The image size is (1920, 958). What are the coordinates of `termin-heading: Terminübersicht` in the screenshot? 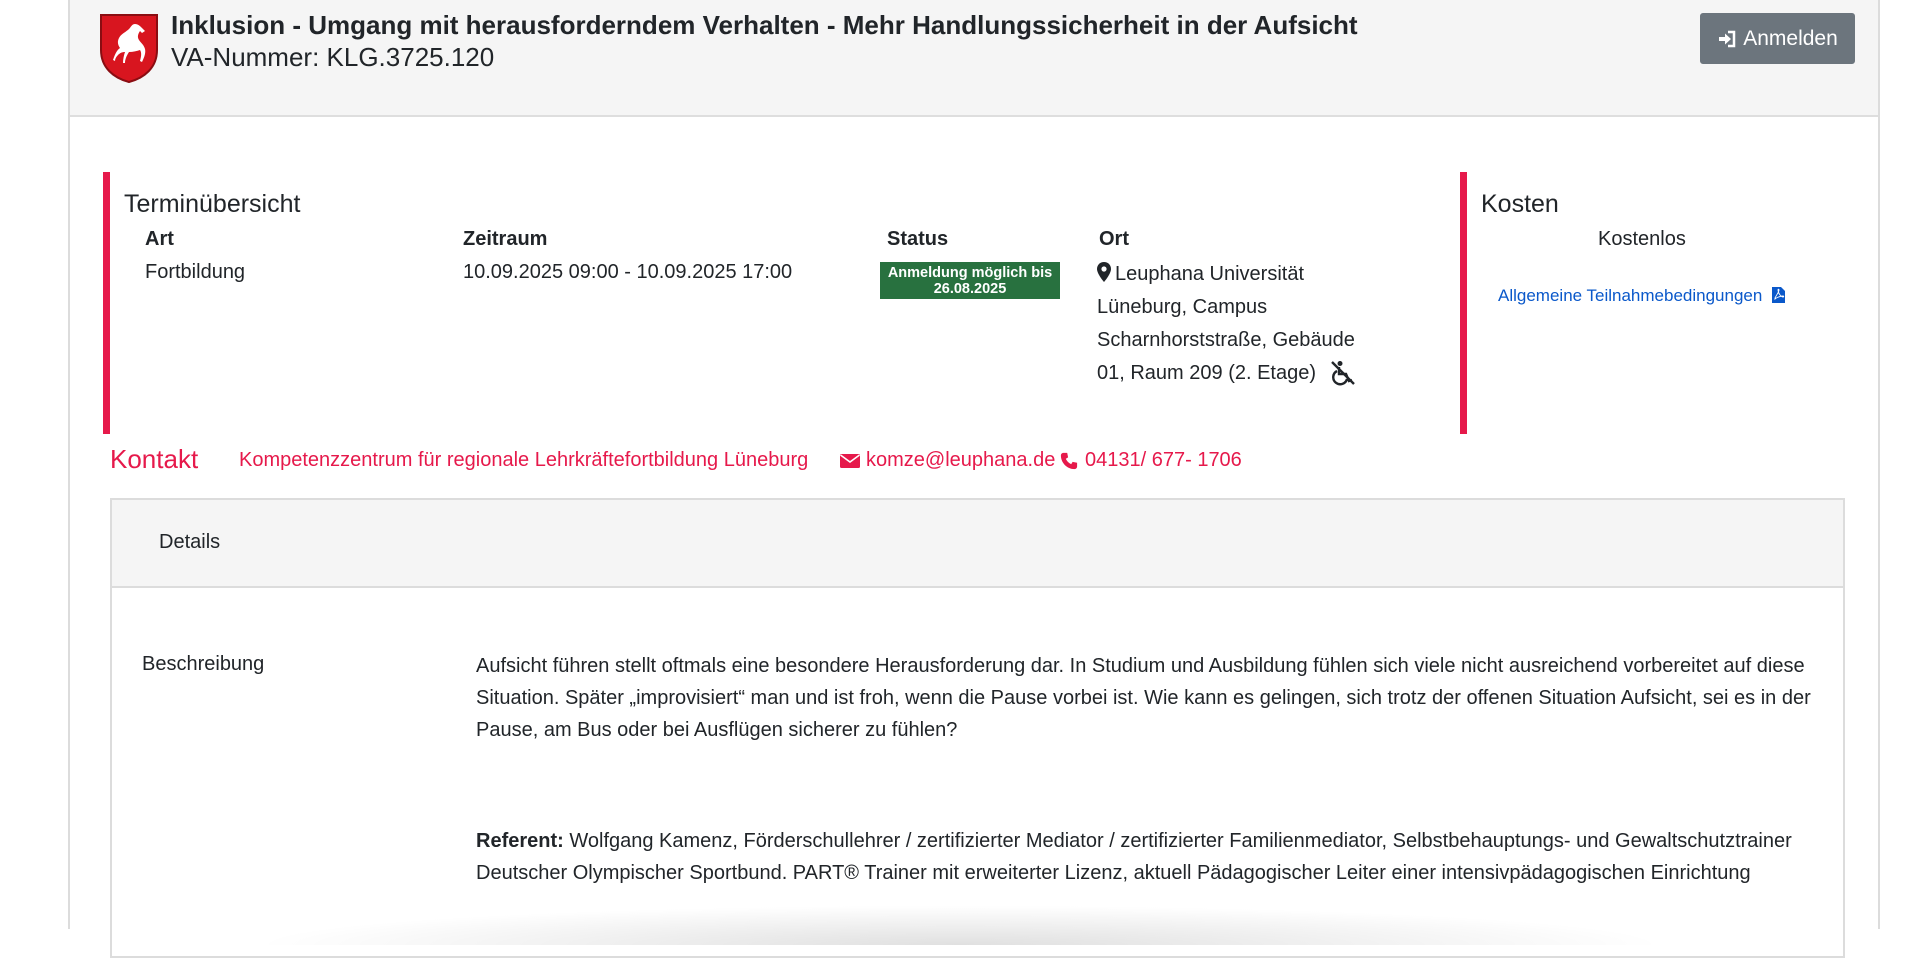 It's located at (212, 204).